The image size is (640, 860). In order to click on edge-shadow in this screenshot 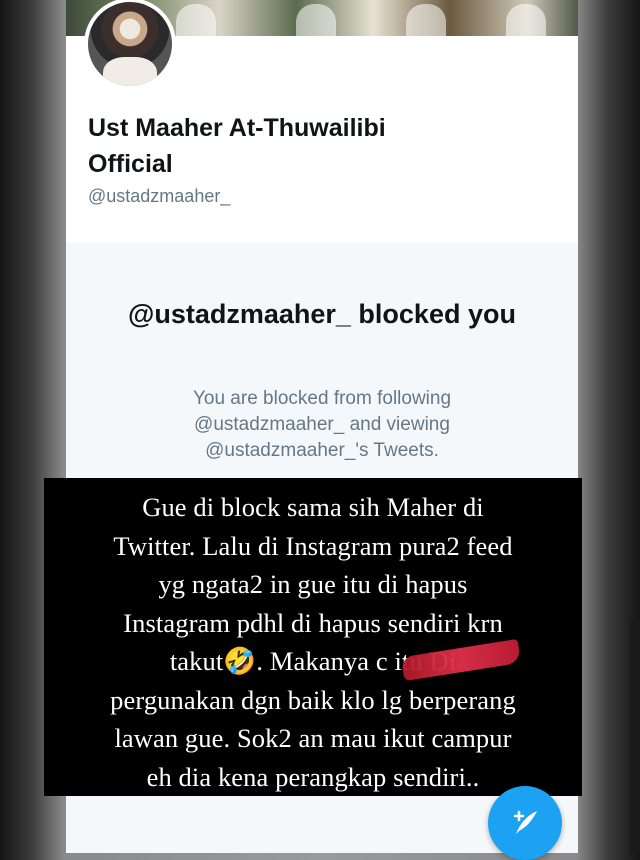, I will do `click(635, 736)`.